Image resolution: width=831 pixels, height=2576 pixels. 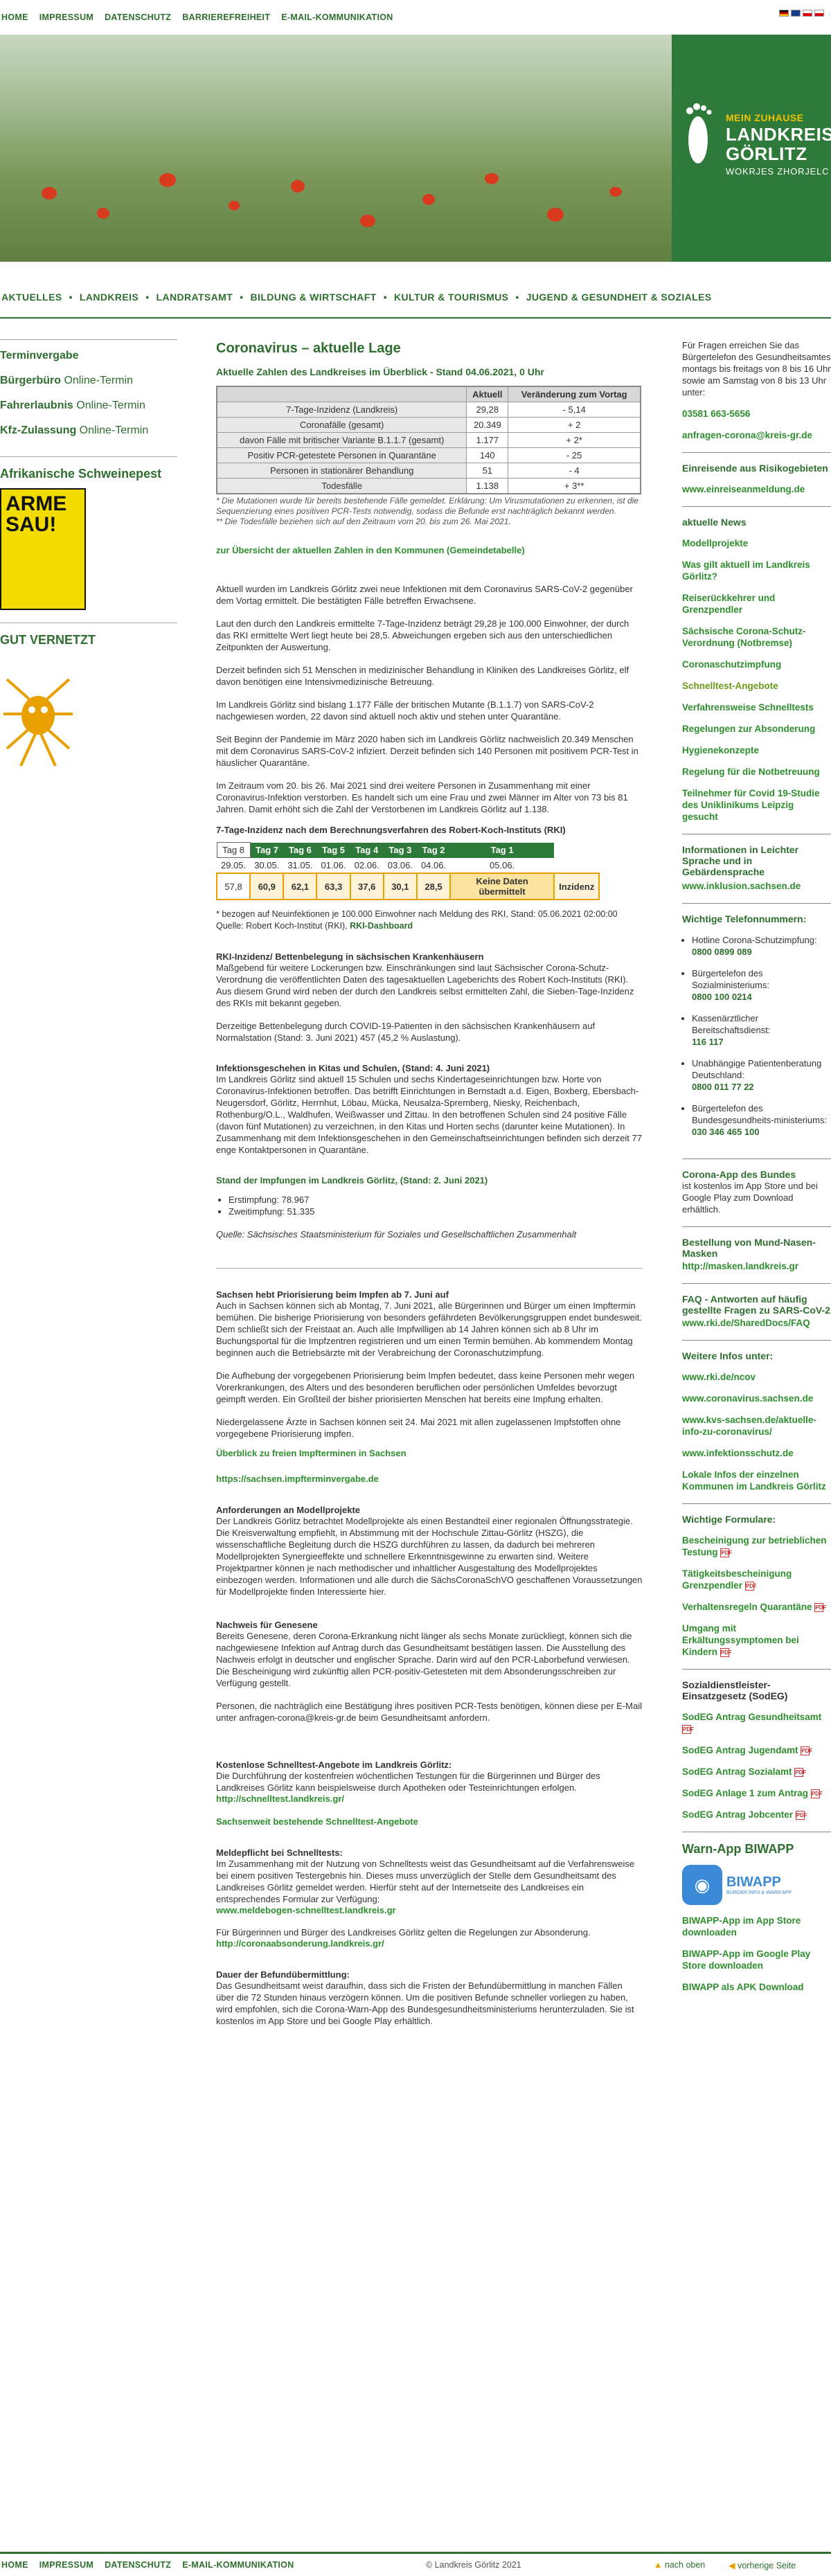 What do you see at coordinates (702, 1885) in the screenshot?
I see `biwapp-app-icon: ◉` at bounding box center [702, 1885].